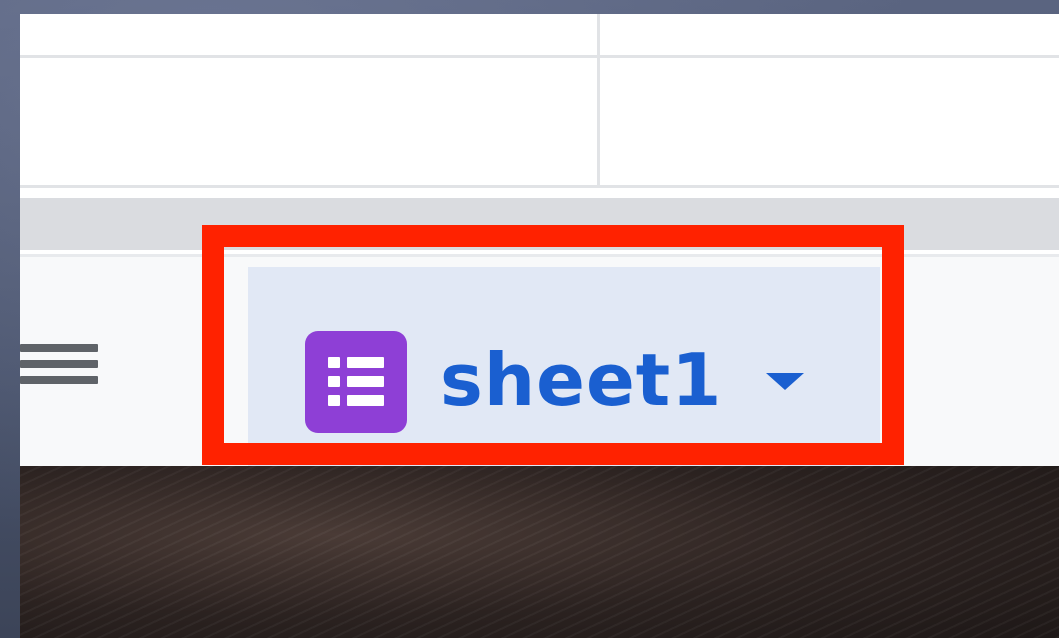 This screenshot has width=1059, height=638. Describe the element at coordinates (356, 382) in the screenshot. I see `form-icon` at that location.